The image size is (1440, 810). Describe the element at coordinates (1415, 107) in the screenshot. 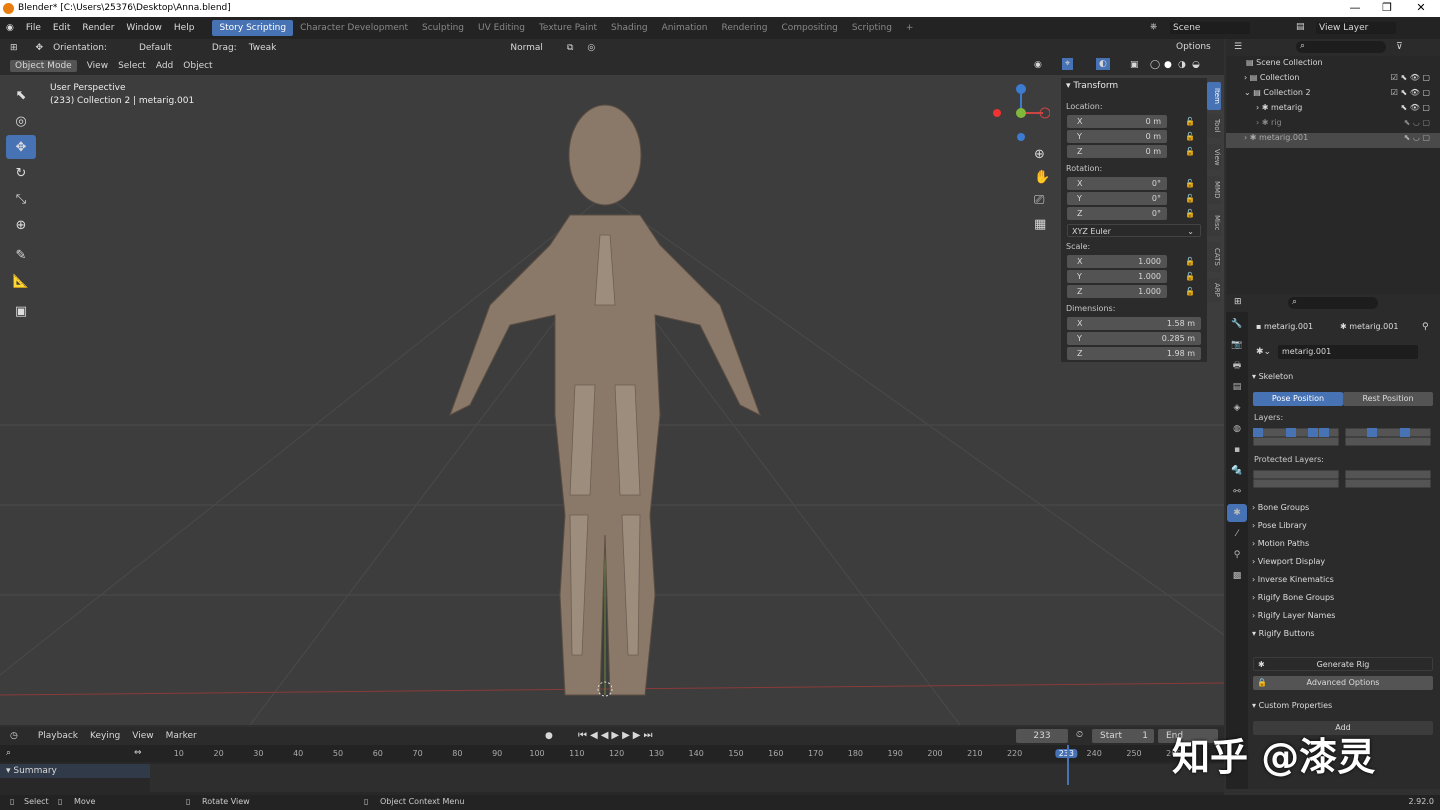

I see `visibility-icons: ⬉ 👁 ▢` at that location.